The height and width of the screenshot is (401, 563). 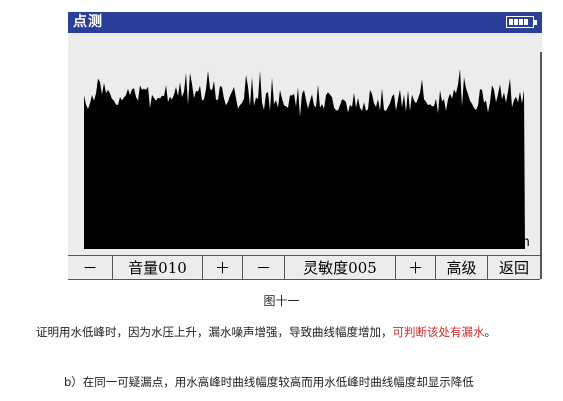 What do you see at coordinates (510, 242) in the screenshot?
I see `time-end-label: 05min` at bounding box center [510, 242].